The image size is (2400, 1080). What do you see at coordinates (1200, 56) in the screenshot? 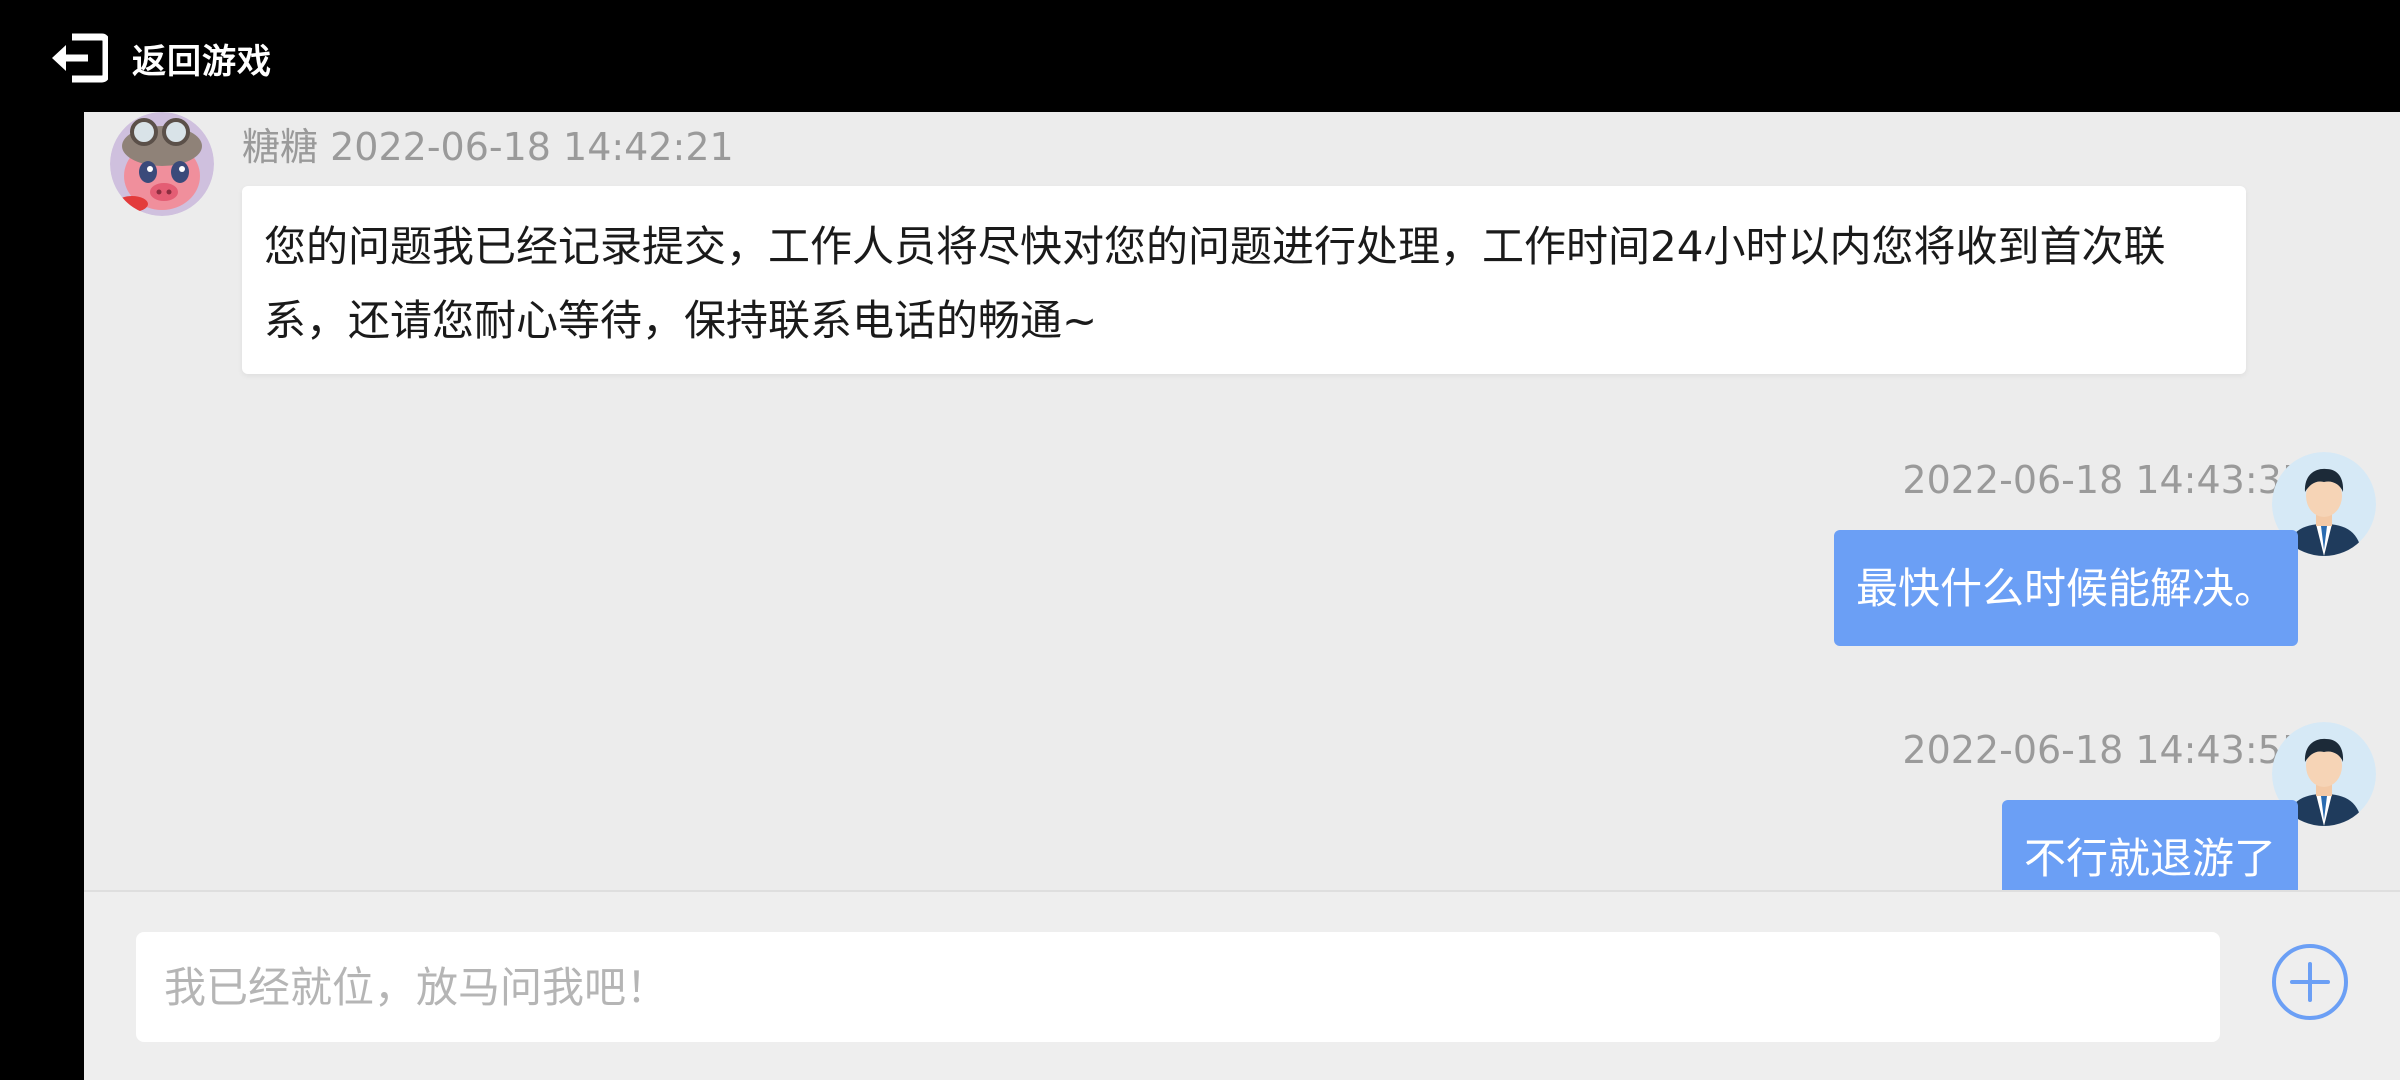
I see `top-bar: 返回游戏` at bounding box center [1200, 56].